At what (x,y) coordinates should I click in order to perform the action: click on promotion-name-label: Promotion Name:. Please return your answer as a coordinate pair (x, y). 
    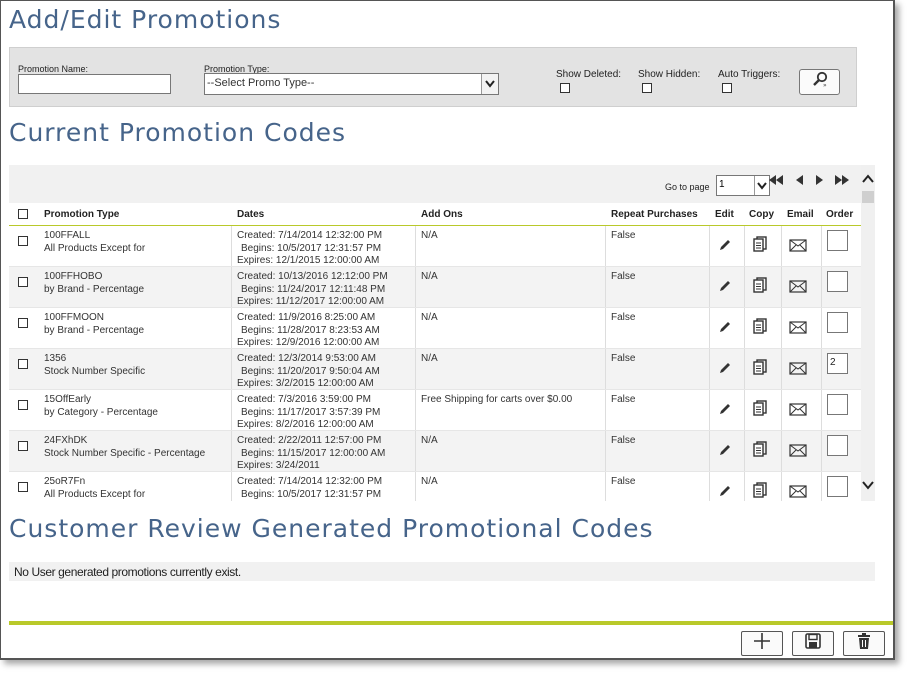
    Looking at the image, I should click on (53, 69).